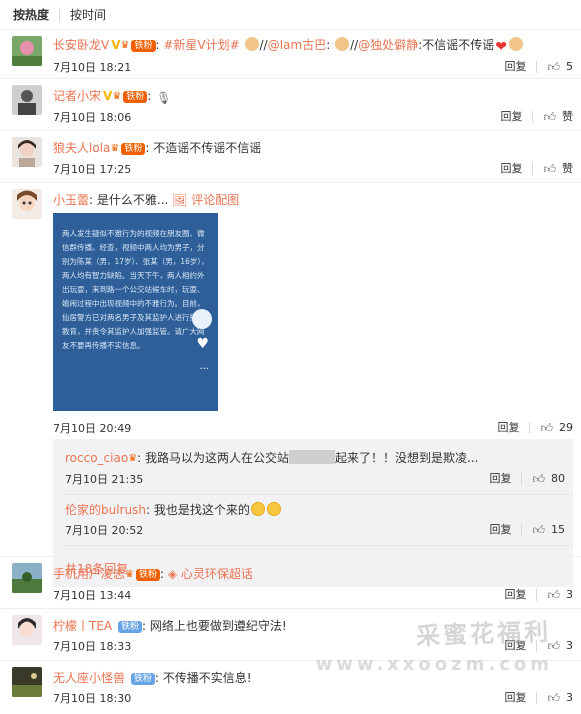 Image resolution: width=581 pixels, height=714 pixels. What do you see at coordinates (257, 509) in the screenshot?
I see `laugh-cry-emoji-icon` at bounding box center [257, 509].